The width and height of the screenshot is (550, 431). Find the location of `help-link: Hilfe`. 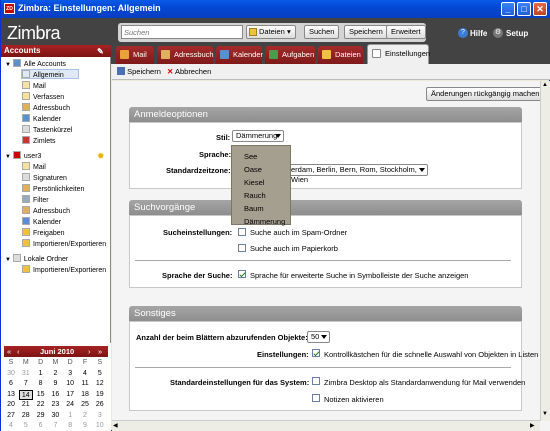

help-link: Hilfe is located at coordinates (478, 33).